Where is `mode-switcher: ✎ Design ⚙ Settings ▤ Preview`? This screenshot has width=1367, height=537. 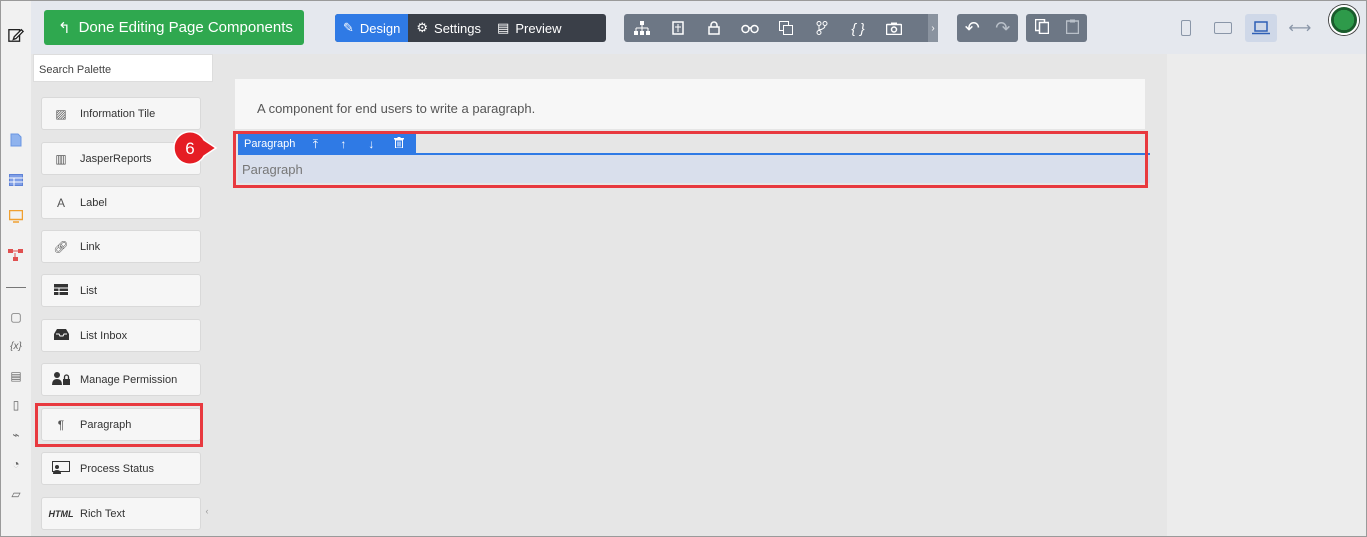 mode-switcher: ✎ Design ⚙ Settings ▤ Preview is located at coordinates (470, 28).